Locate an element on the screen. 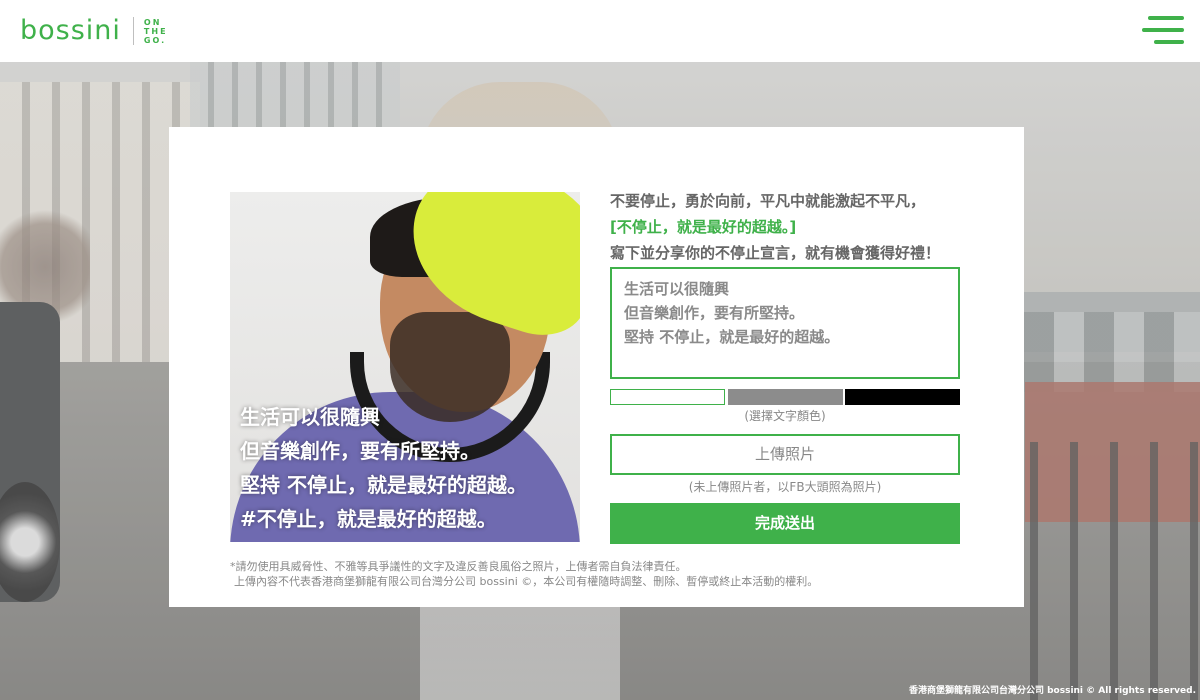  tagline-line-2: THE is located at coordinates (155, 31).